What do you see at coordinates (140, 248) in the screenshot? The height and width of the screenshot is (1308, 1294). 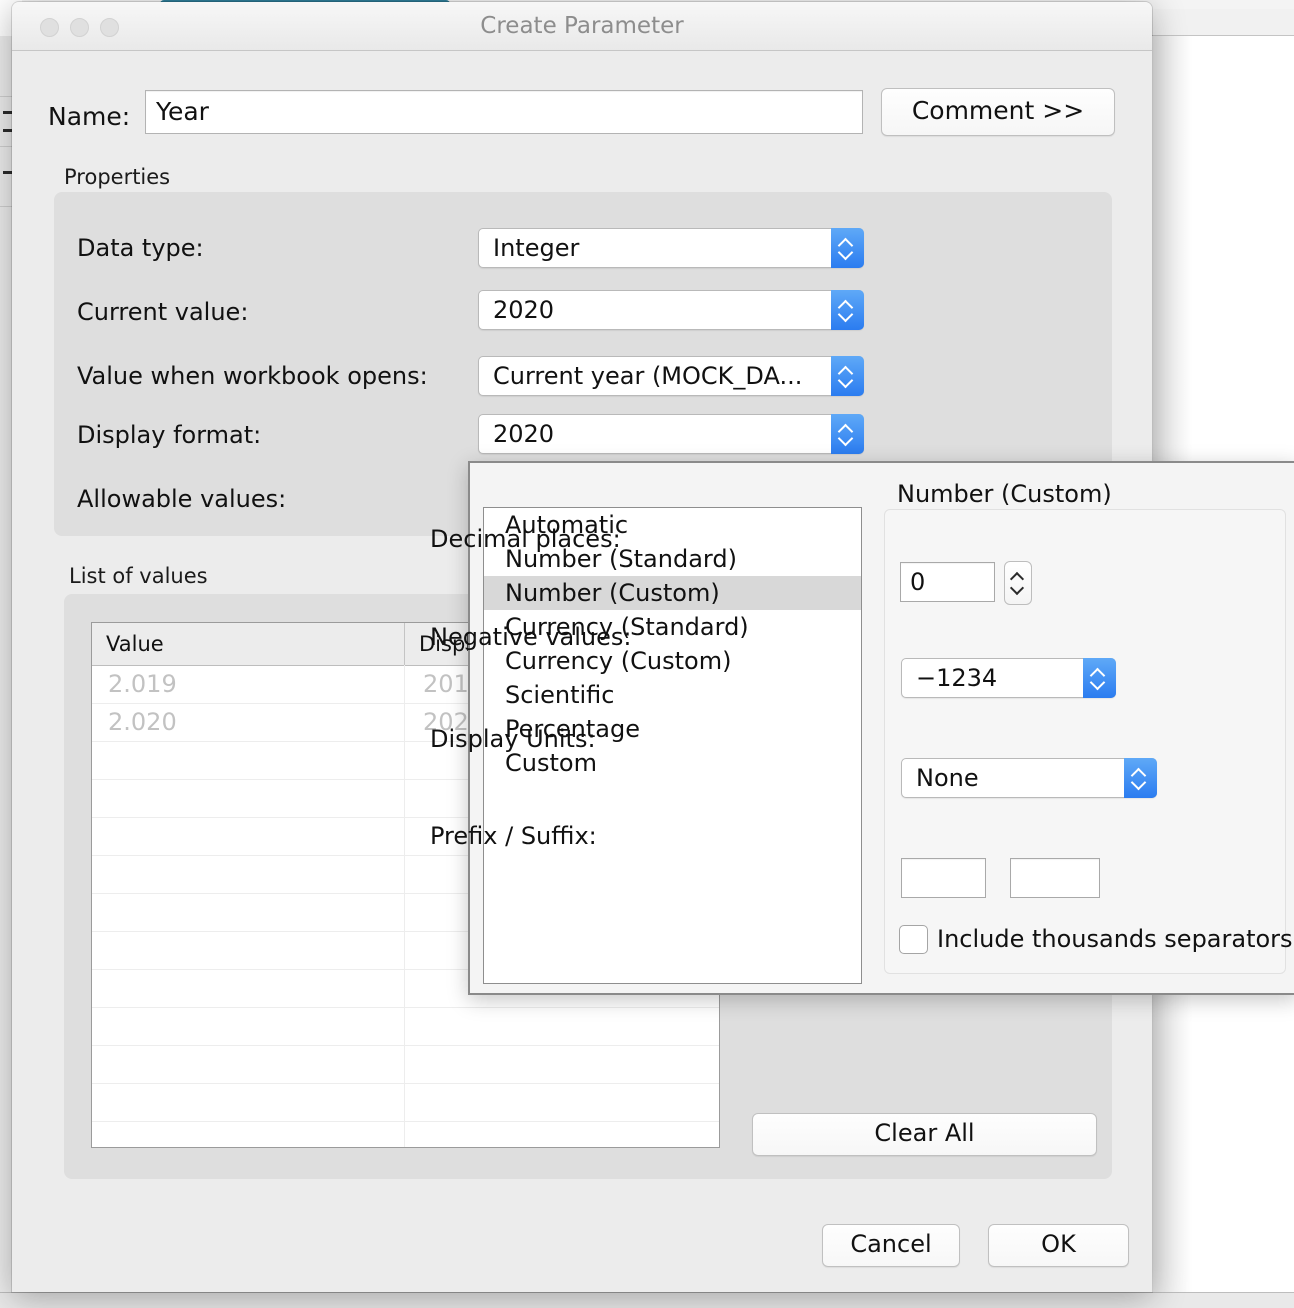 I see `data-type-label: Data type:` at bounding box center [140, 248].